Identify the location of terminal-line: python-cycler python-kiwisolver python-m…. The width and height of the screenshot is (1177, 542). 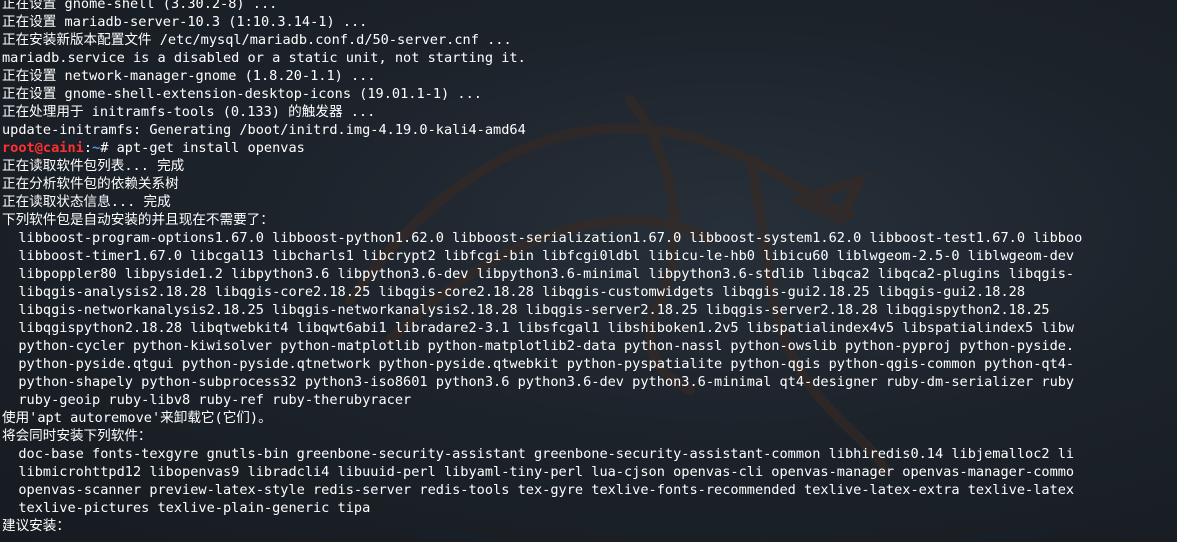
(538, 346).